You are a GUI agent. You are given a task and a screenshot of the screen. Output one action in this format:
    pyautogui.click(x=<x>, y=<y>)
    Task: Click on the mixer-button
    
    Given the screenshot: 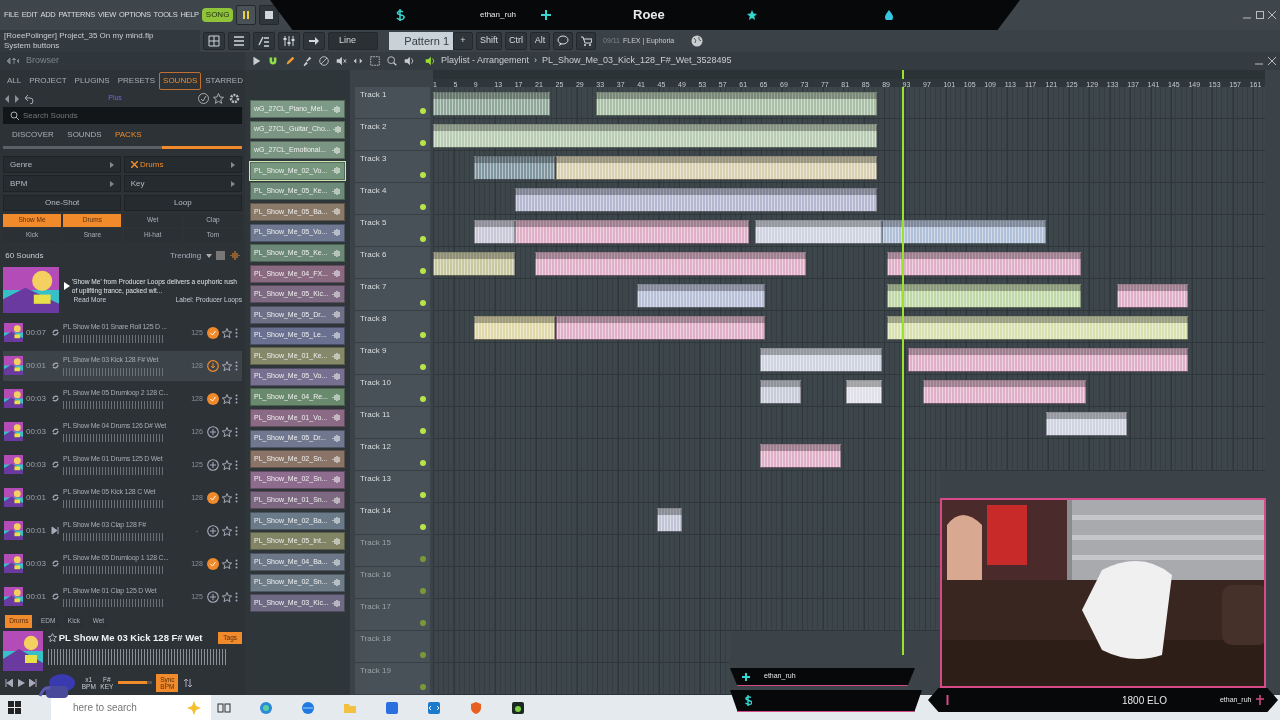 What is the action you would take?
    pyautogui.click(x=289, y=41)
    